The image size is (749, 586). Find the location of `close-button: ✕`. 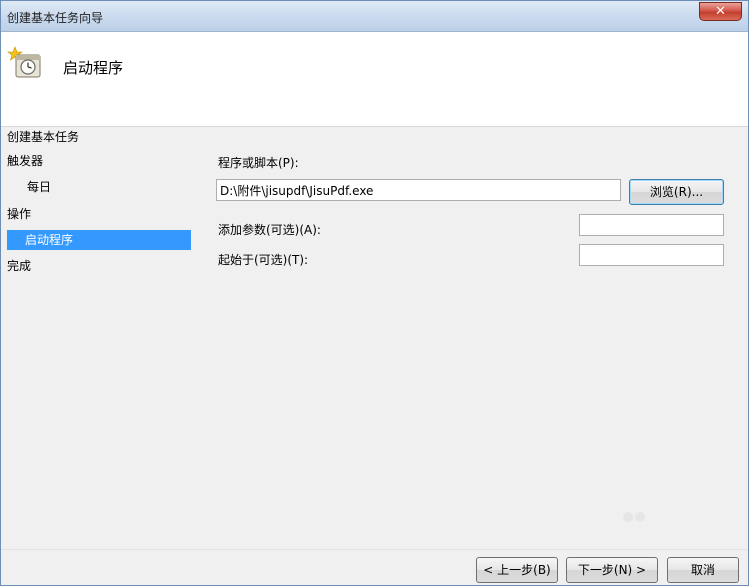

close-button: ✕ is located at coordinates (720, 11).